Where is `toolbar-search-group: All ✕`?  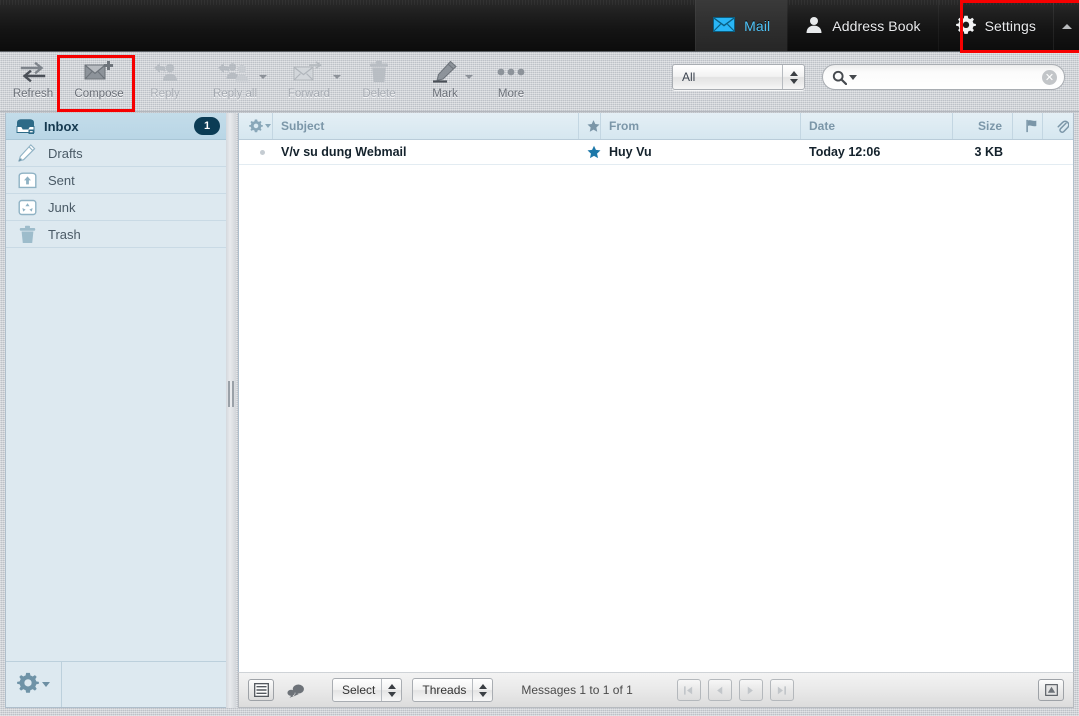
toolbar-search-group: All ✕ is located at coordinates (868, 77).